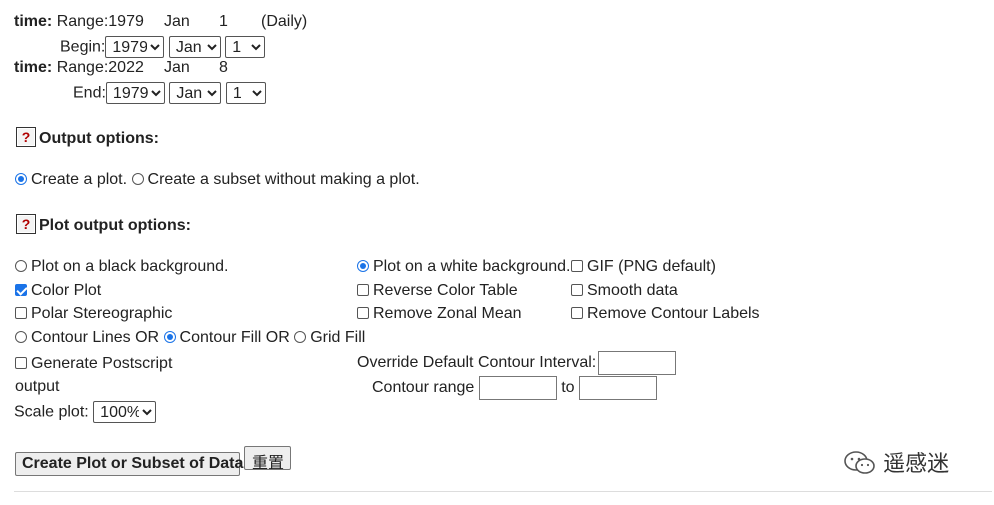  What do you see at coordinates (284, 21) in the screenshot?
I see `range-note: (Daily)` at bounding box center [284, 21].